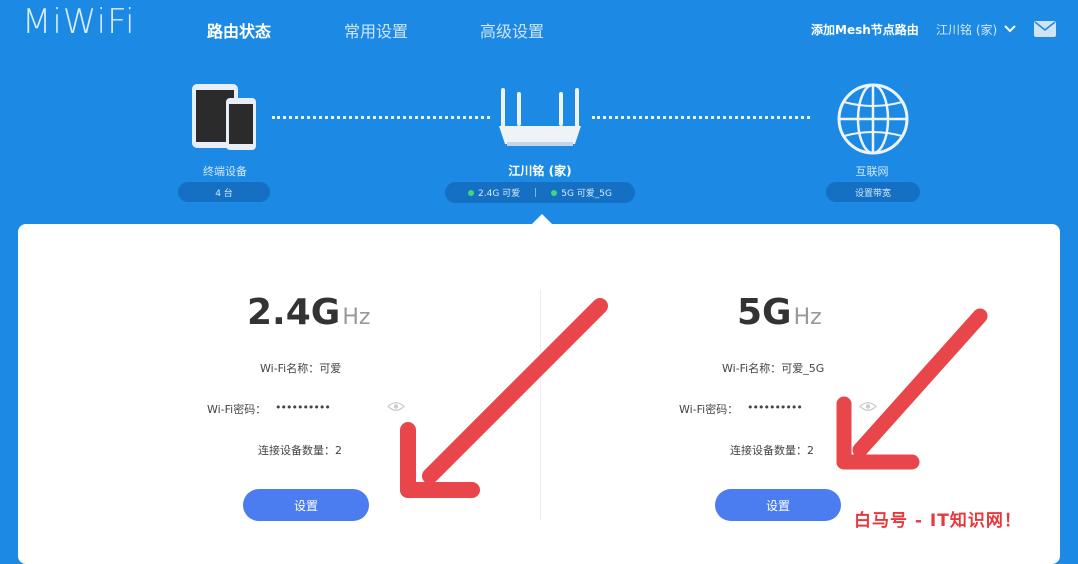 The height and width of the screenshot is (564, 1078). What do you see at coordinates (237, 409) in the screenshot?
I see `wifi-24-password-label: Wi-Fi密码：` at bounding box center [237, 409].